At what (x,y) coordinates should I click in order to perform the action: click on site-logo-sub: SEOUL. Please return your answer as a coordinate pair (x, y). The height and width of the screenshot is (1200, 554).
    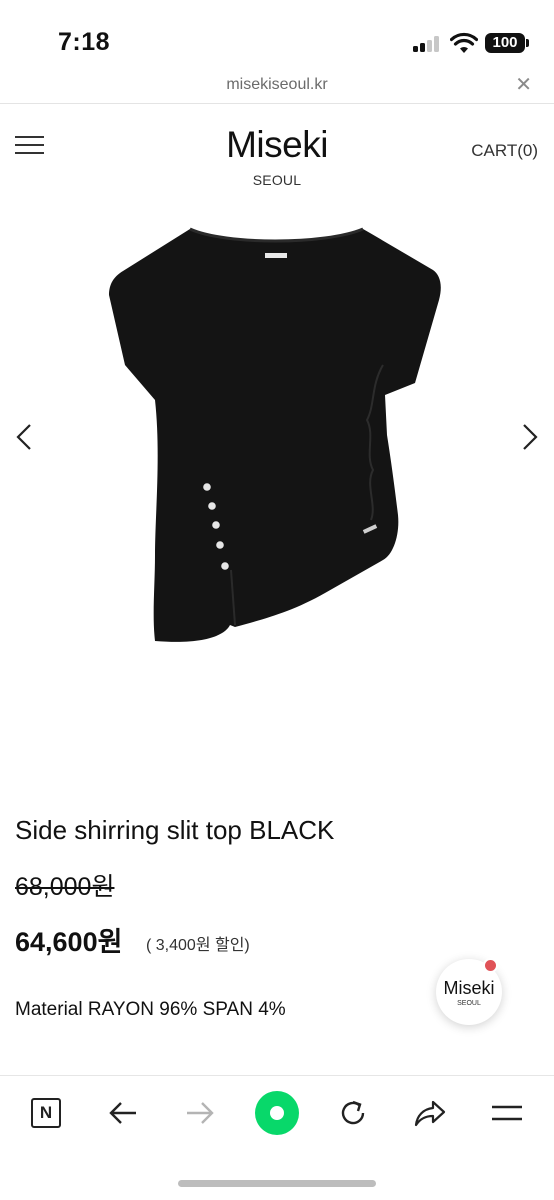
    Looking at the image, I should click on (277, 180).